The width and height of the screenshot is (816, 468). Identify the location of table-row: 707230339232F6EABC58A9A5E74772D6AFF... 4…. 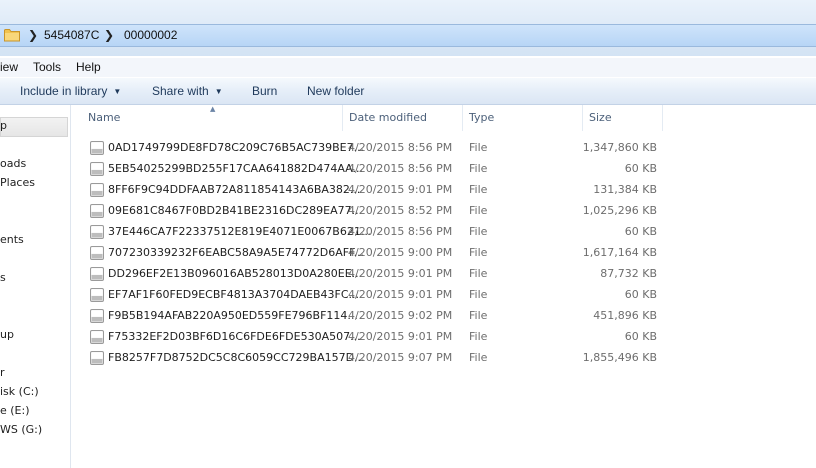
(371, 253).